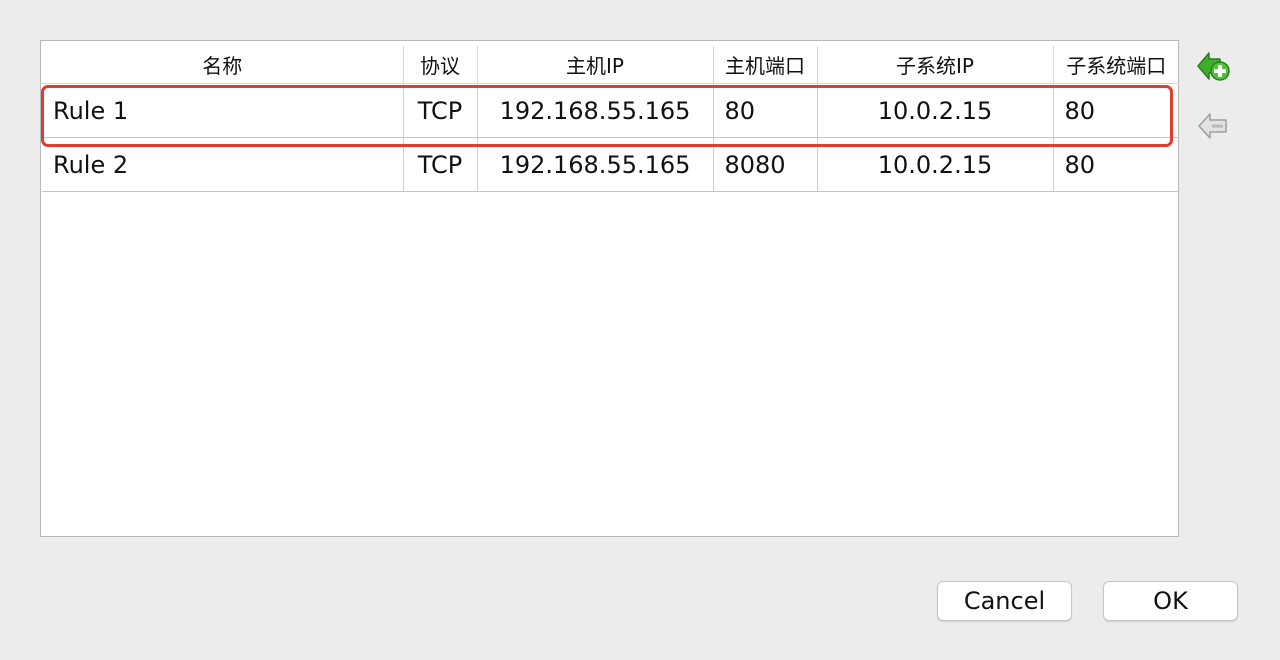  What do you see at coordinates (1004, 601) in the screenshot?
I see `cancel-button: Cancel` at bounding box center [1004, 601].